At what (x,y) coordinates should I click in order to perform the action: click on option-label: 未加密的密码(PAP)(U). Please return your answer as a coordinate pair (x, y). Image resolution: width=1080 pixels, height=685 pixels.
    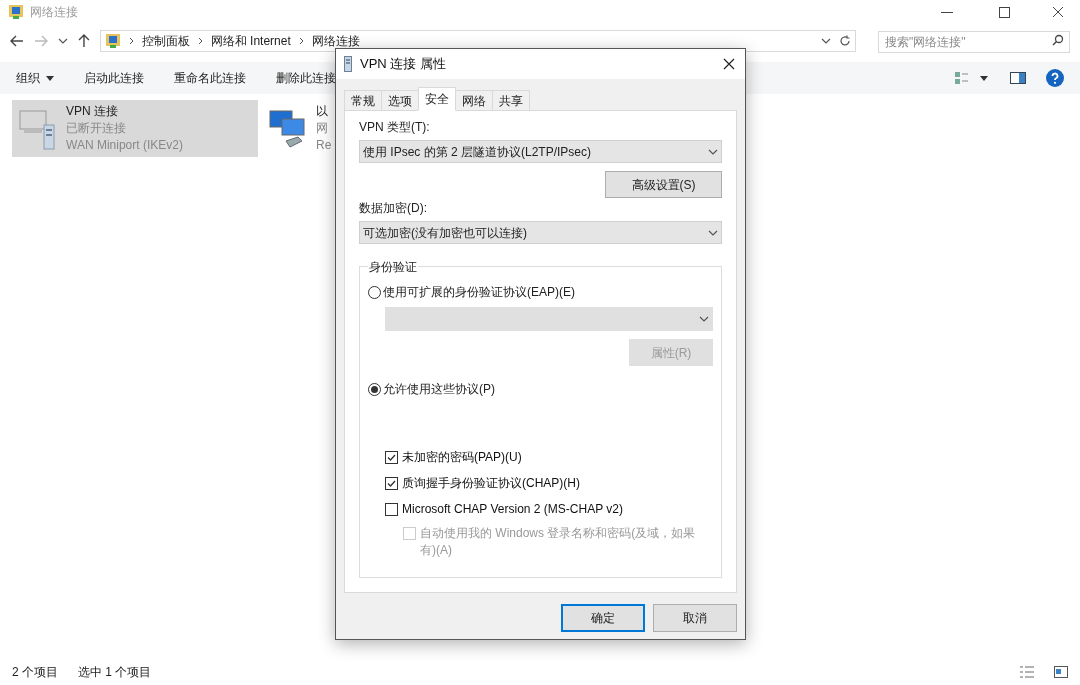
    Looking at the image, I should click on (462, 457).